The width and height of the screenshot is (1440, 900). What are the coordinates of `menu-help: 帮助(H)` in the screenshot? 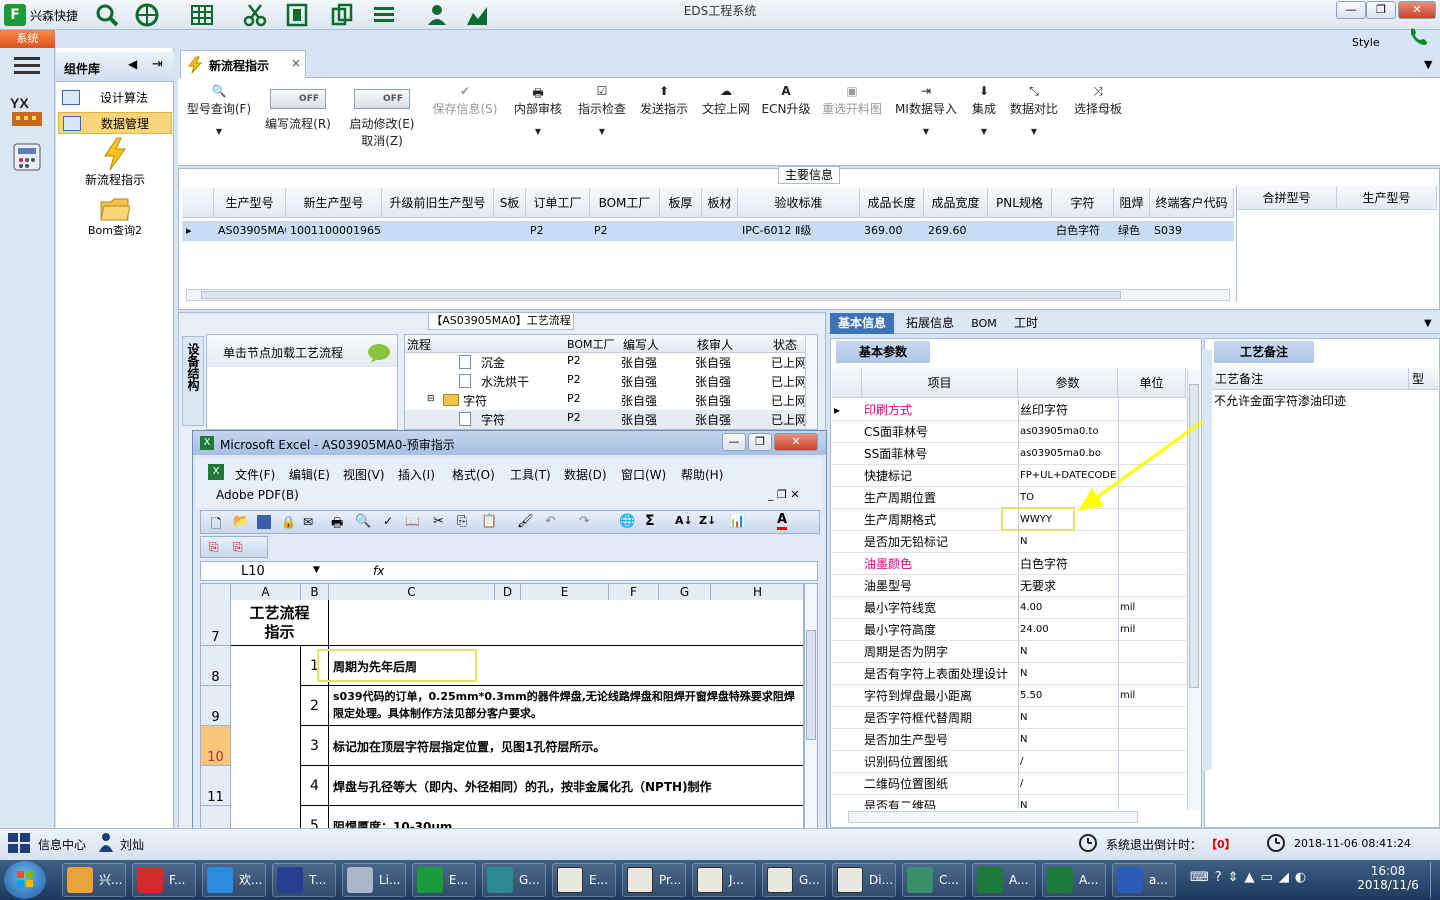 It's located at (702, 474).